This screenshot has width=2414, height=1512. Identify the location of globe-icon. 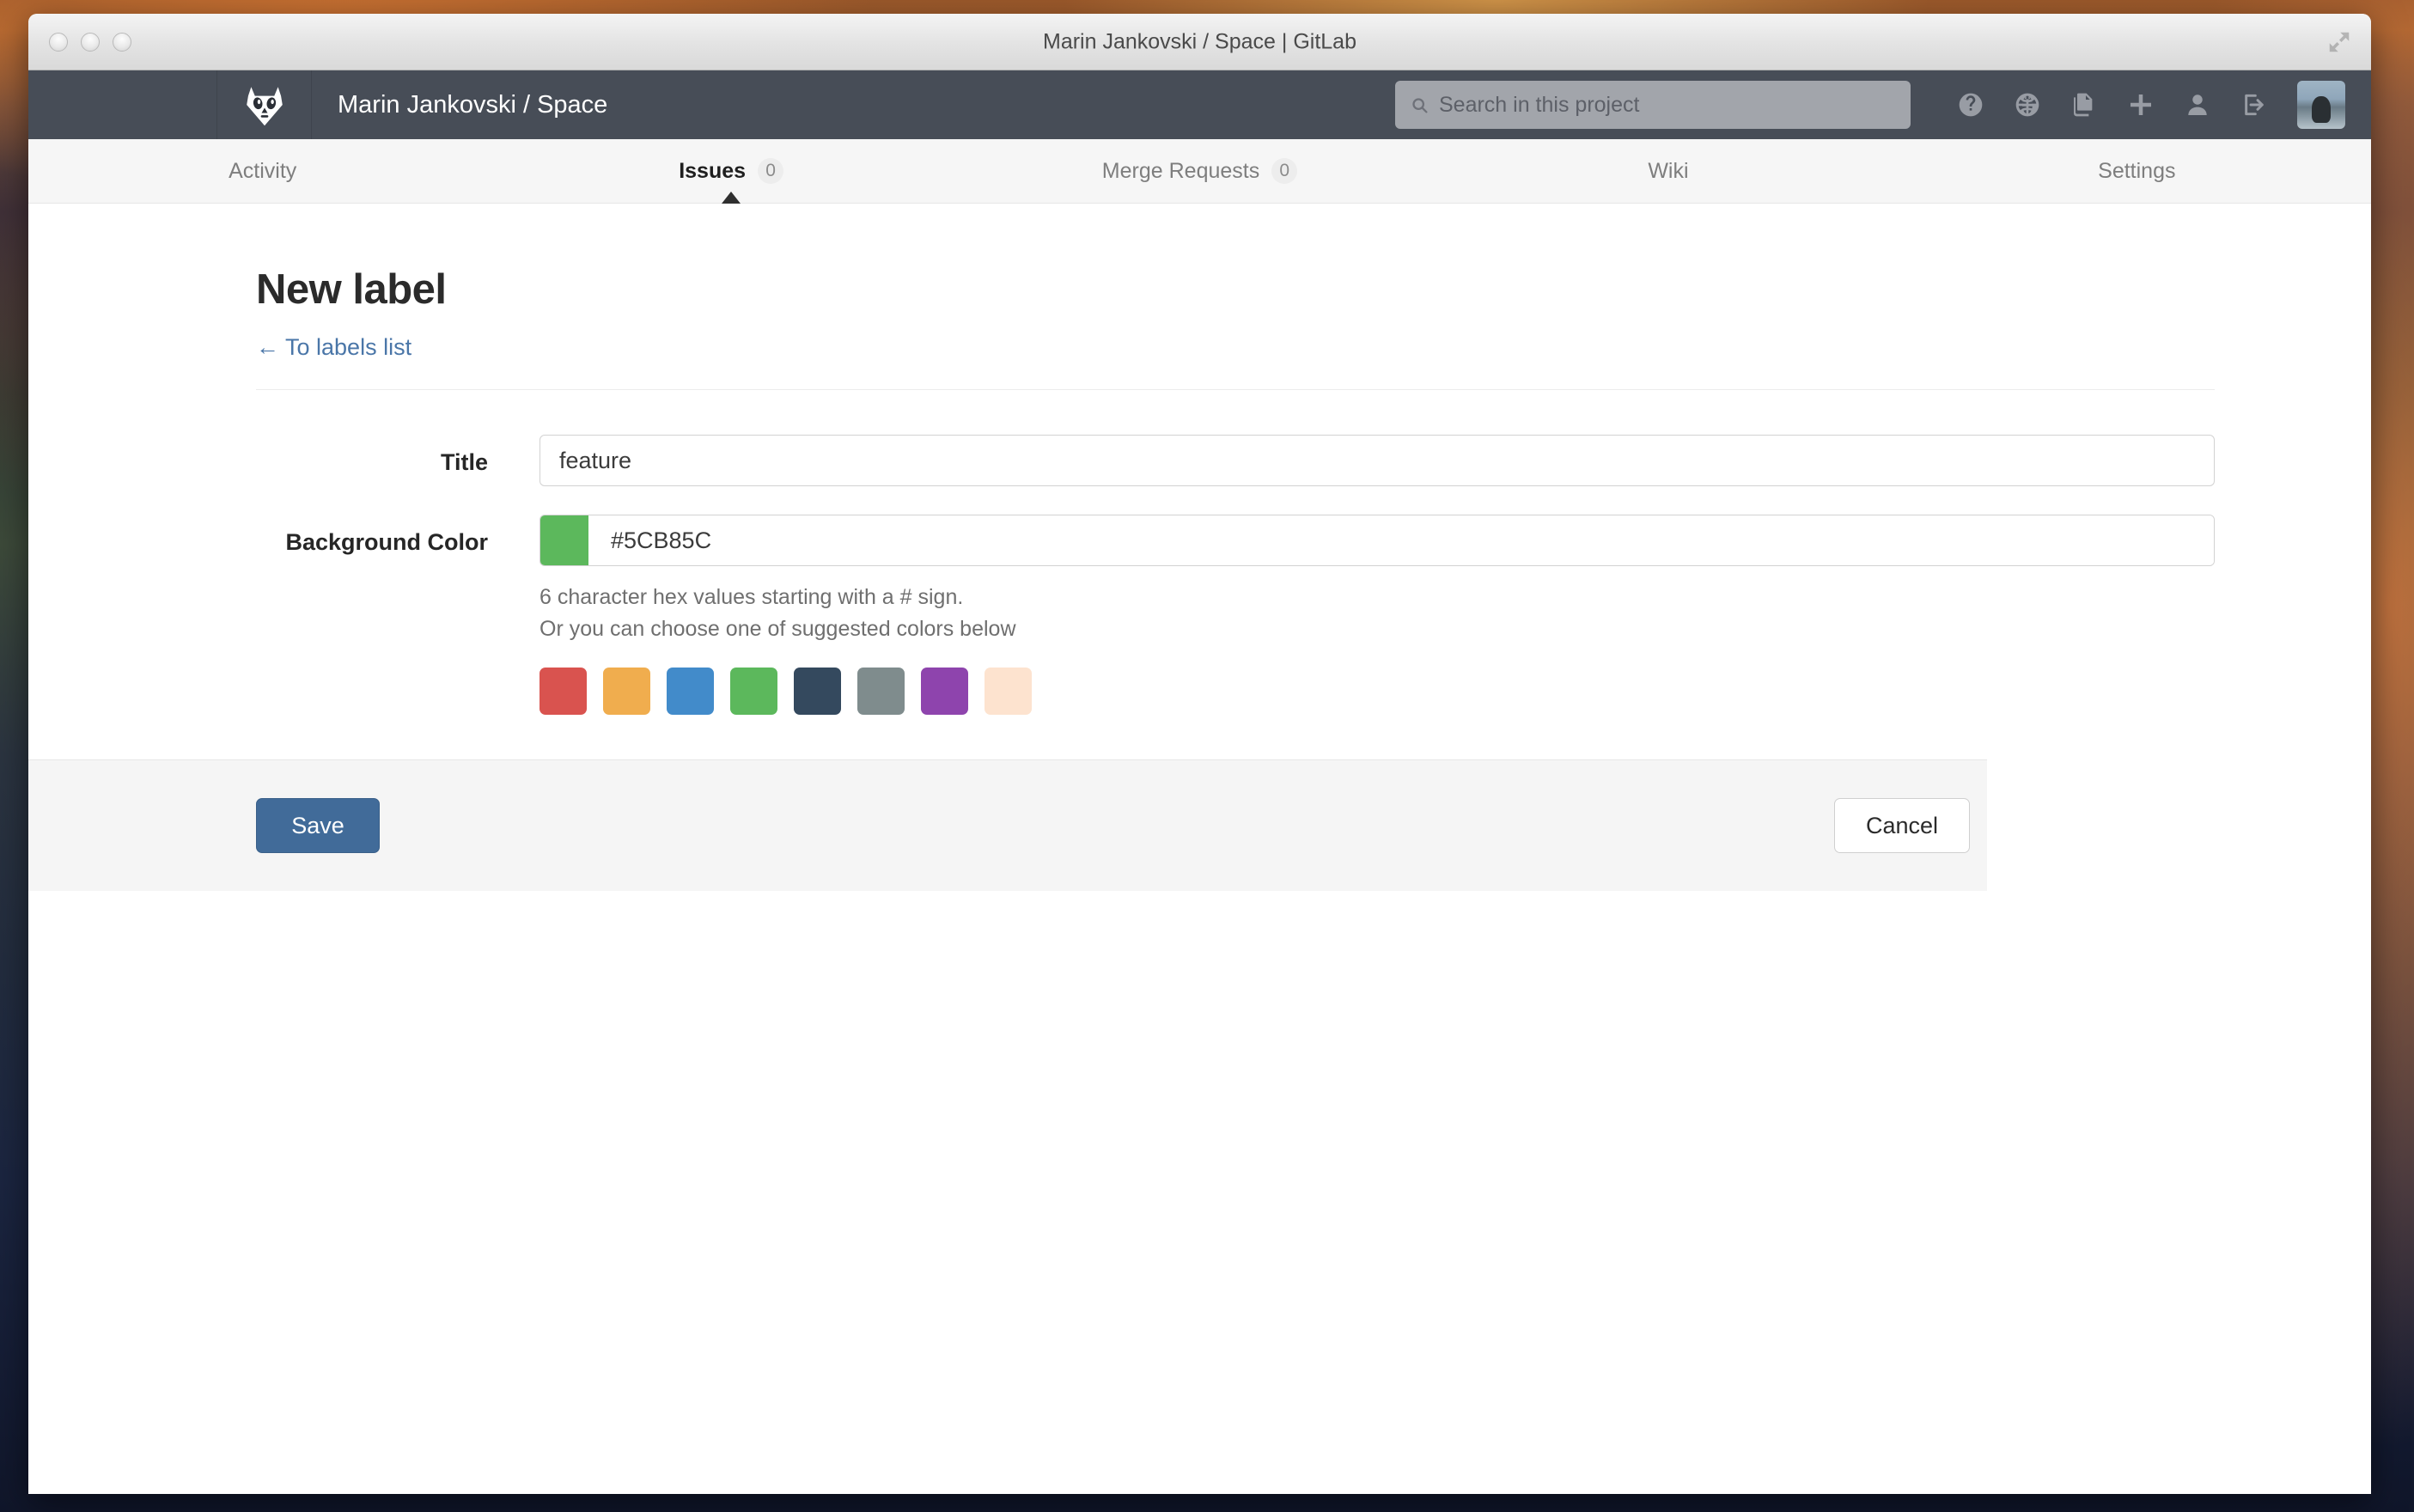
(2027, 105).